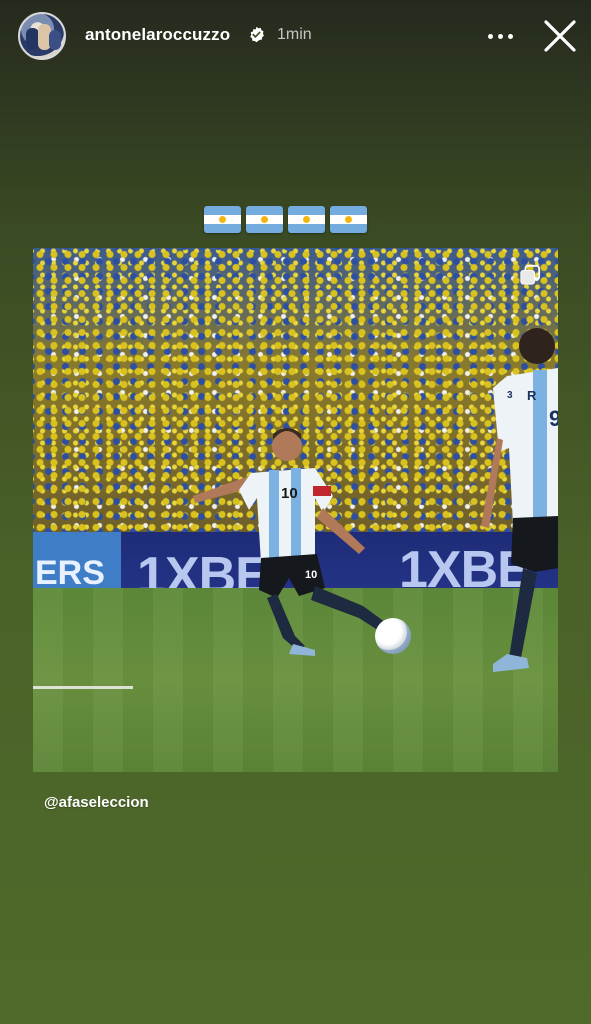 The image size is (591, 1024). I want to click on verified-badge-icon, so click(257, 34).